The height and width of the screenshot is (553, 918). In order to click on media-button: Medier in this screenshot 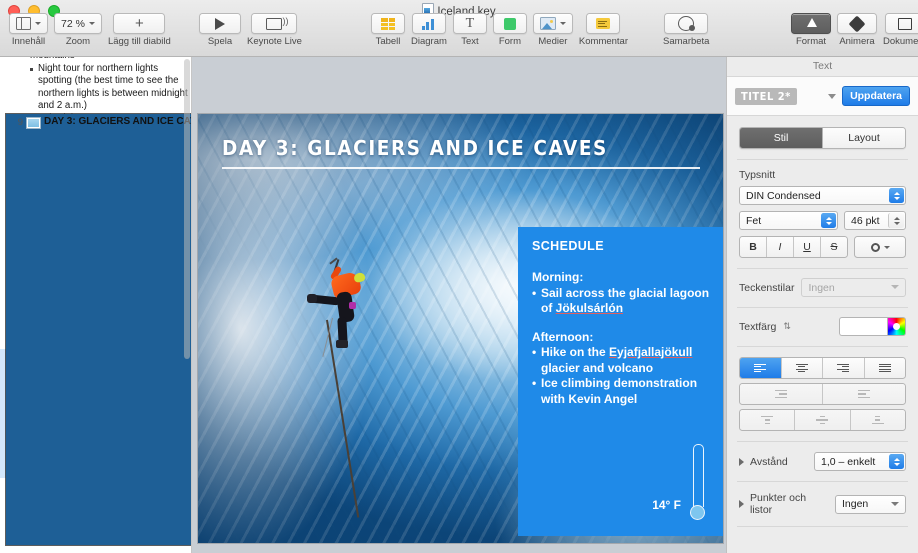, I will do `click(552, 30)`.